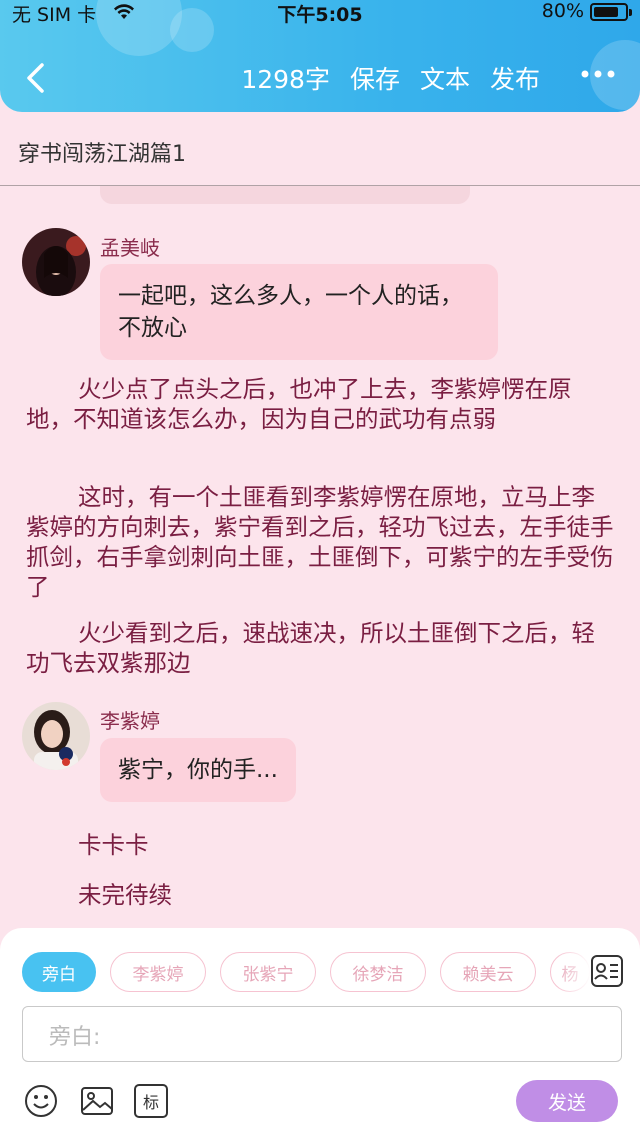  I want to click on role-chip-narrator: 旁白, so click(59, 972).